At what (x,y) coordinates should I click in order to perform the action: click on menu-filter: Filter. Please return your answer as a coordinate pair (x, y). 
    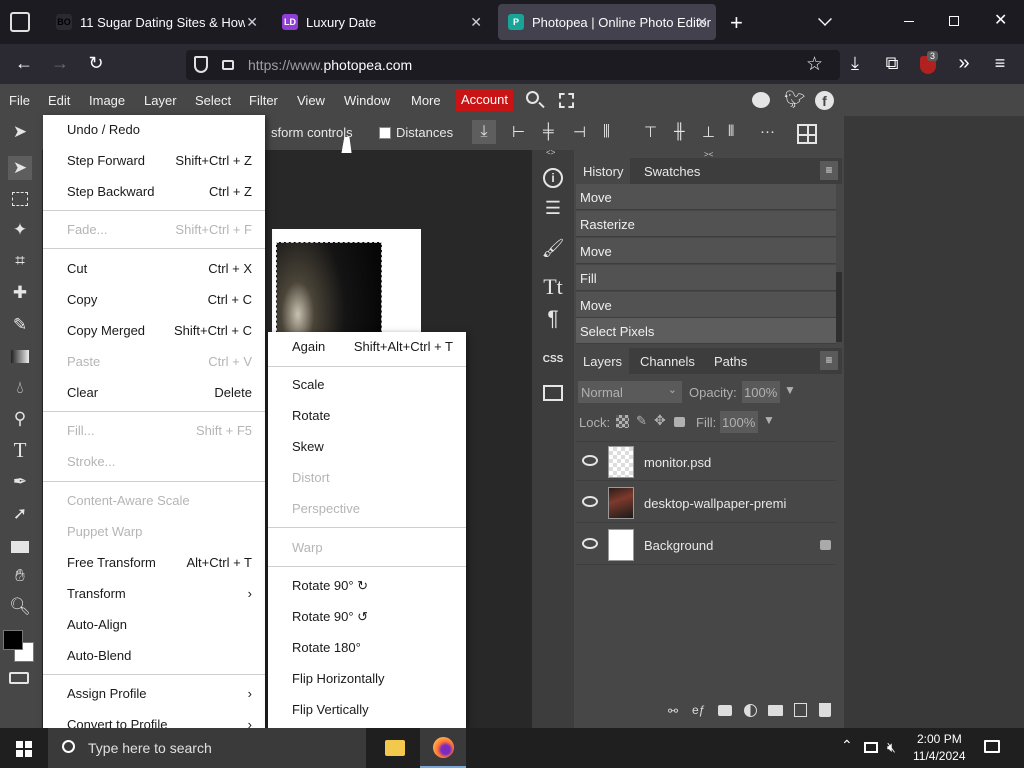
    Looking at the image, I should click on (263, 100).